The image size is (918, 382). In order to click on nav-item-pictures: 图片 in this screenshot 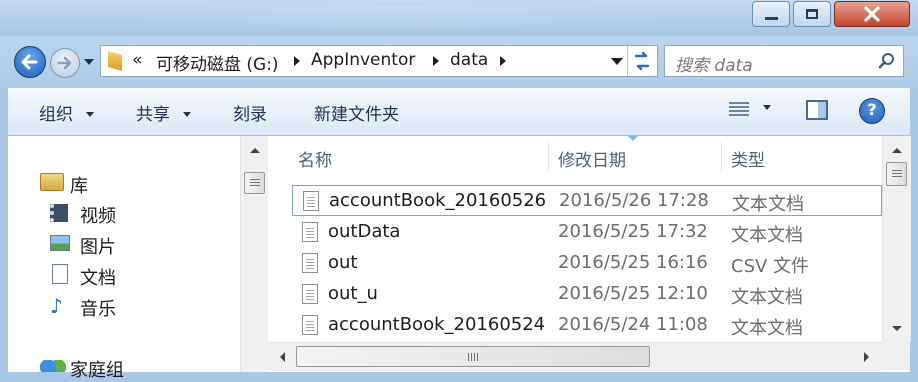, I will do `click(98, 246)`.